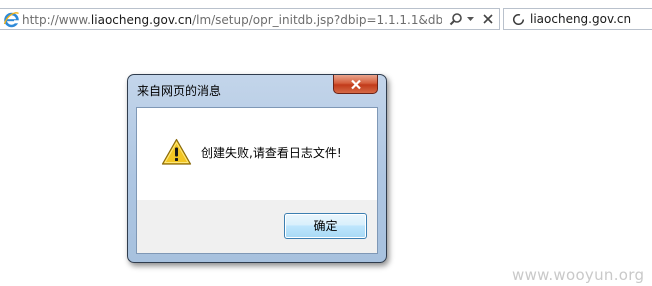 The image size is (652, 286). Describe the element at coordinates (11, 20) in the screenshot. I see `internet-explorer-icon` at that location.